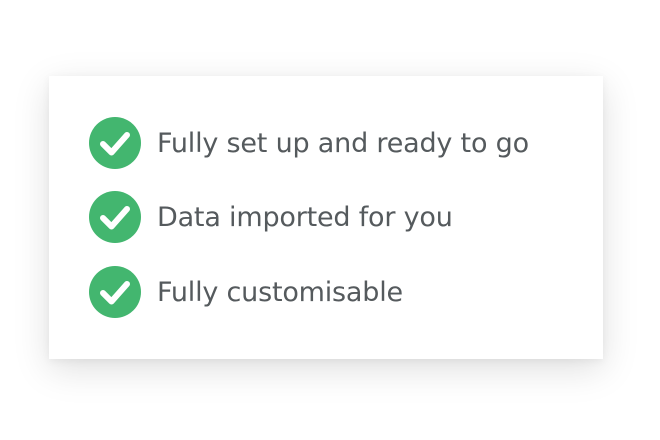 Image resolution: width=660 pixels, height=440 pixels. What do you see at coordinates (305, 217) in the screenshot?
I see `feature-label: Data imported for you` at bounding box center [305, 217].